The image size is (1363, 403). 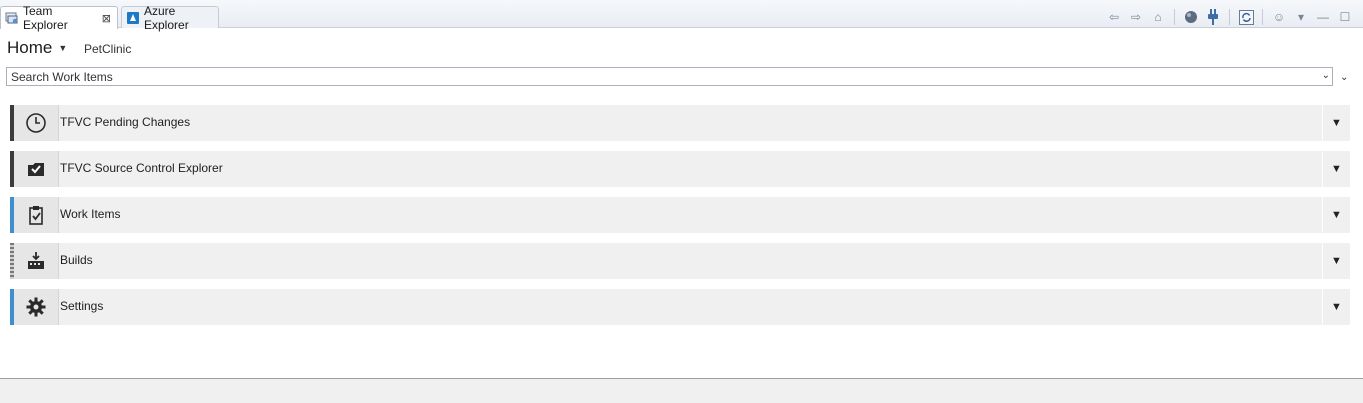 What do you see at coordinates (1345, 17) in the screenshot?
I see `maximize-icon: ☐` at bounding box center [1345, 17].